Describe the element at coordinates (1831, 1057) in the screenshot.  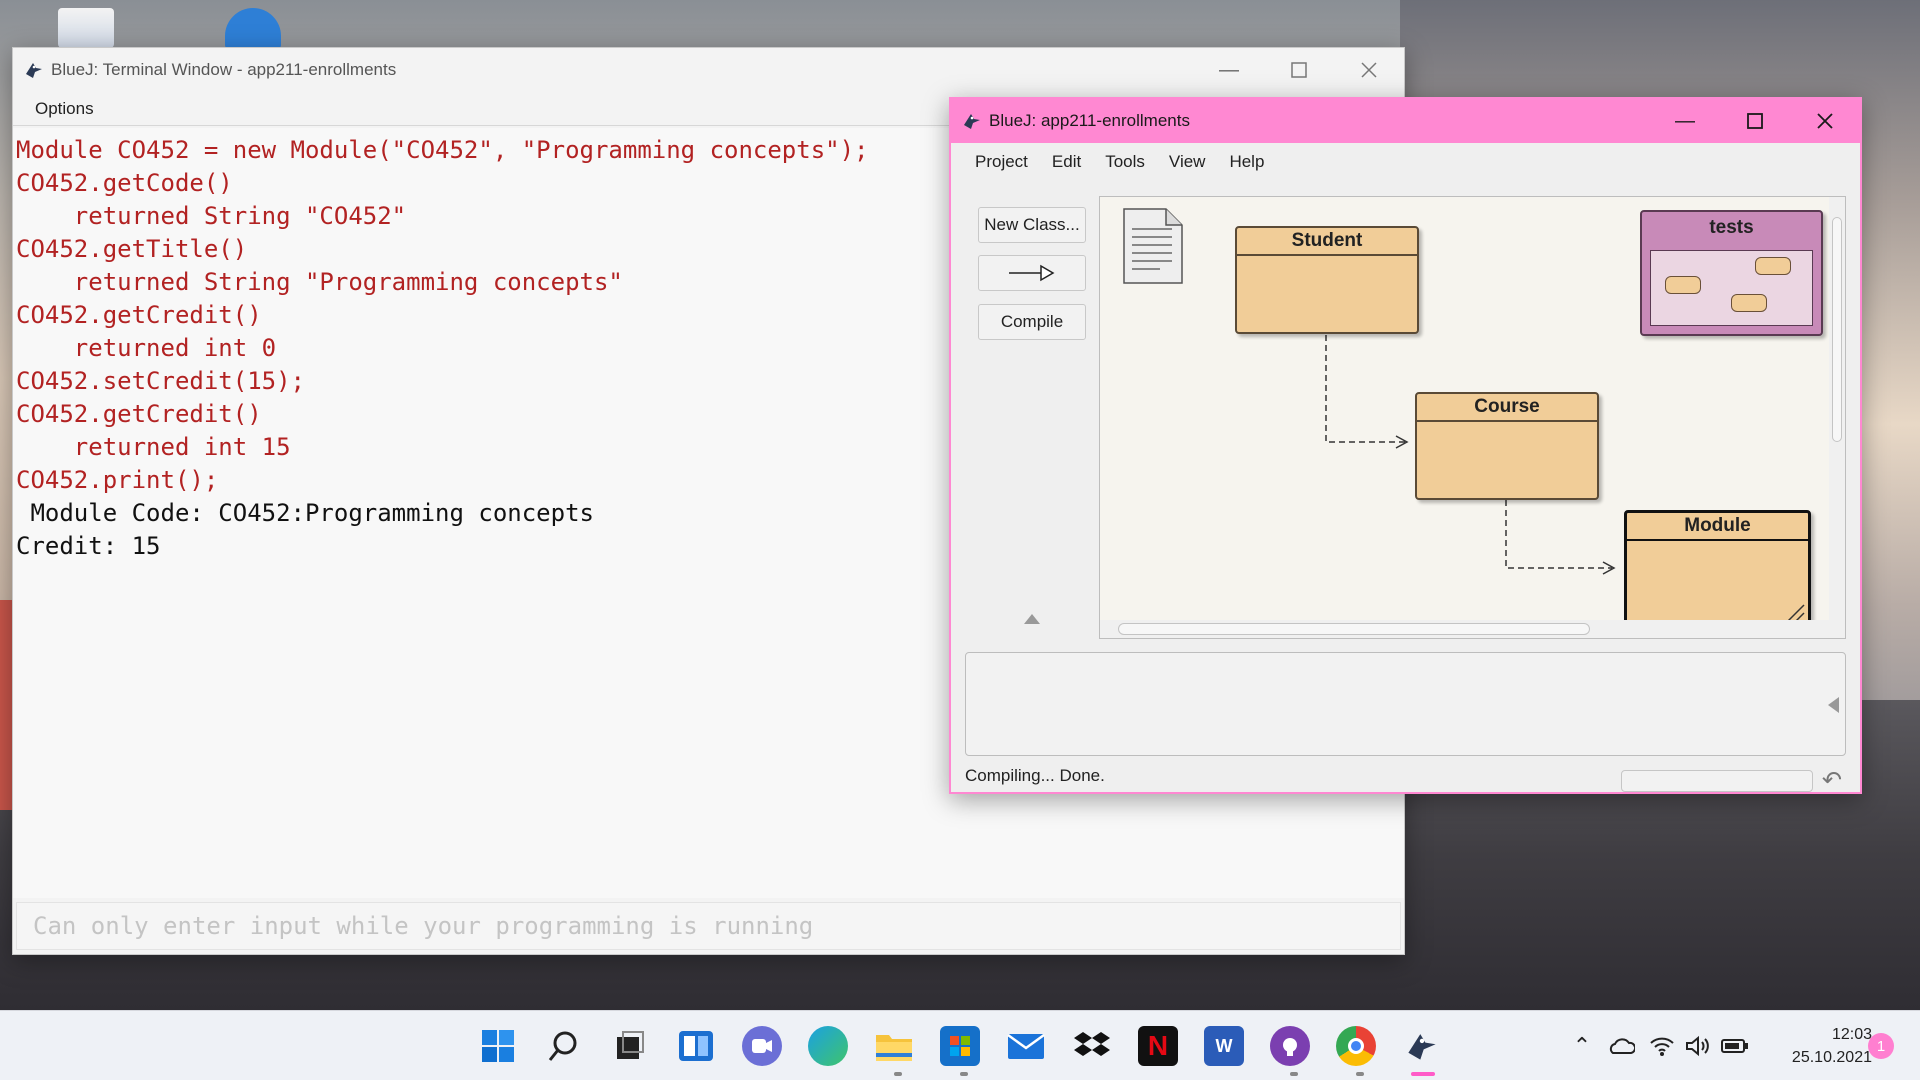
I see `clock-date: 25.10.2021` at that location.